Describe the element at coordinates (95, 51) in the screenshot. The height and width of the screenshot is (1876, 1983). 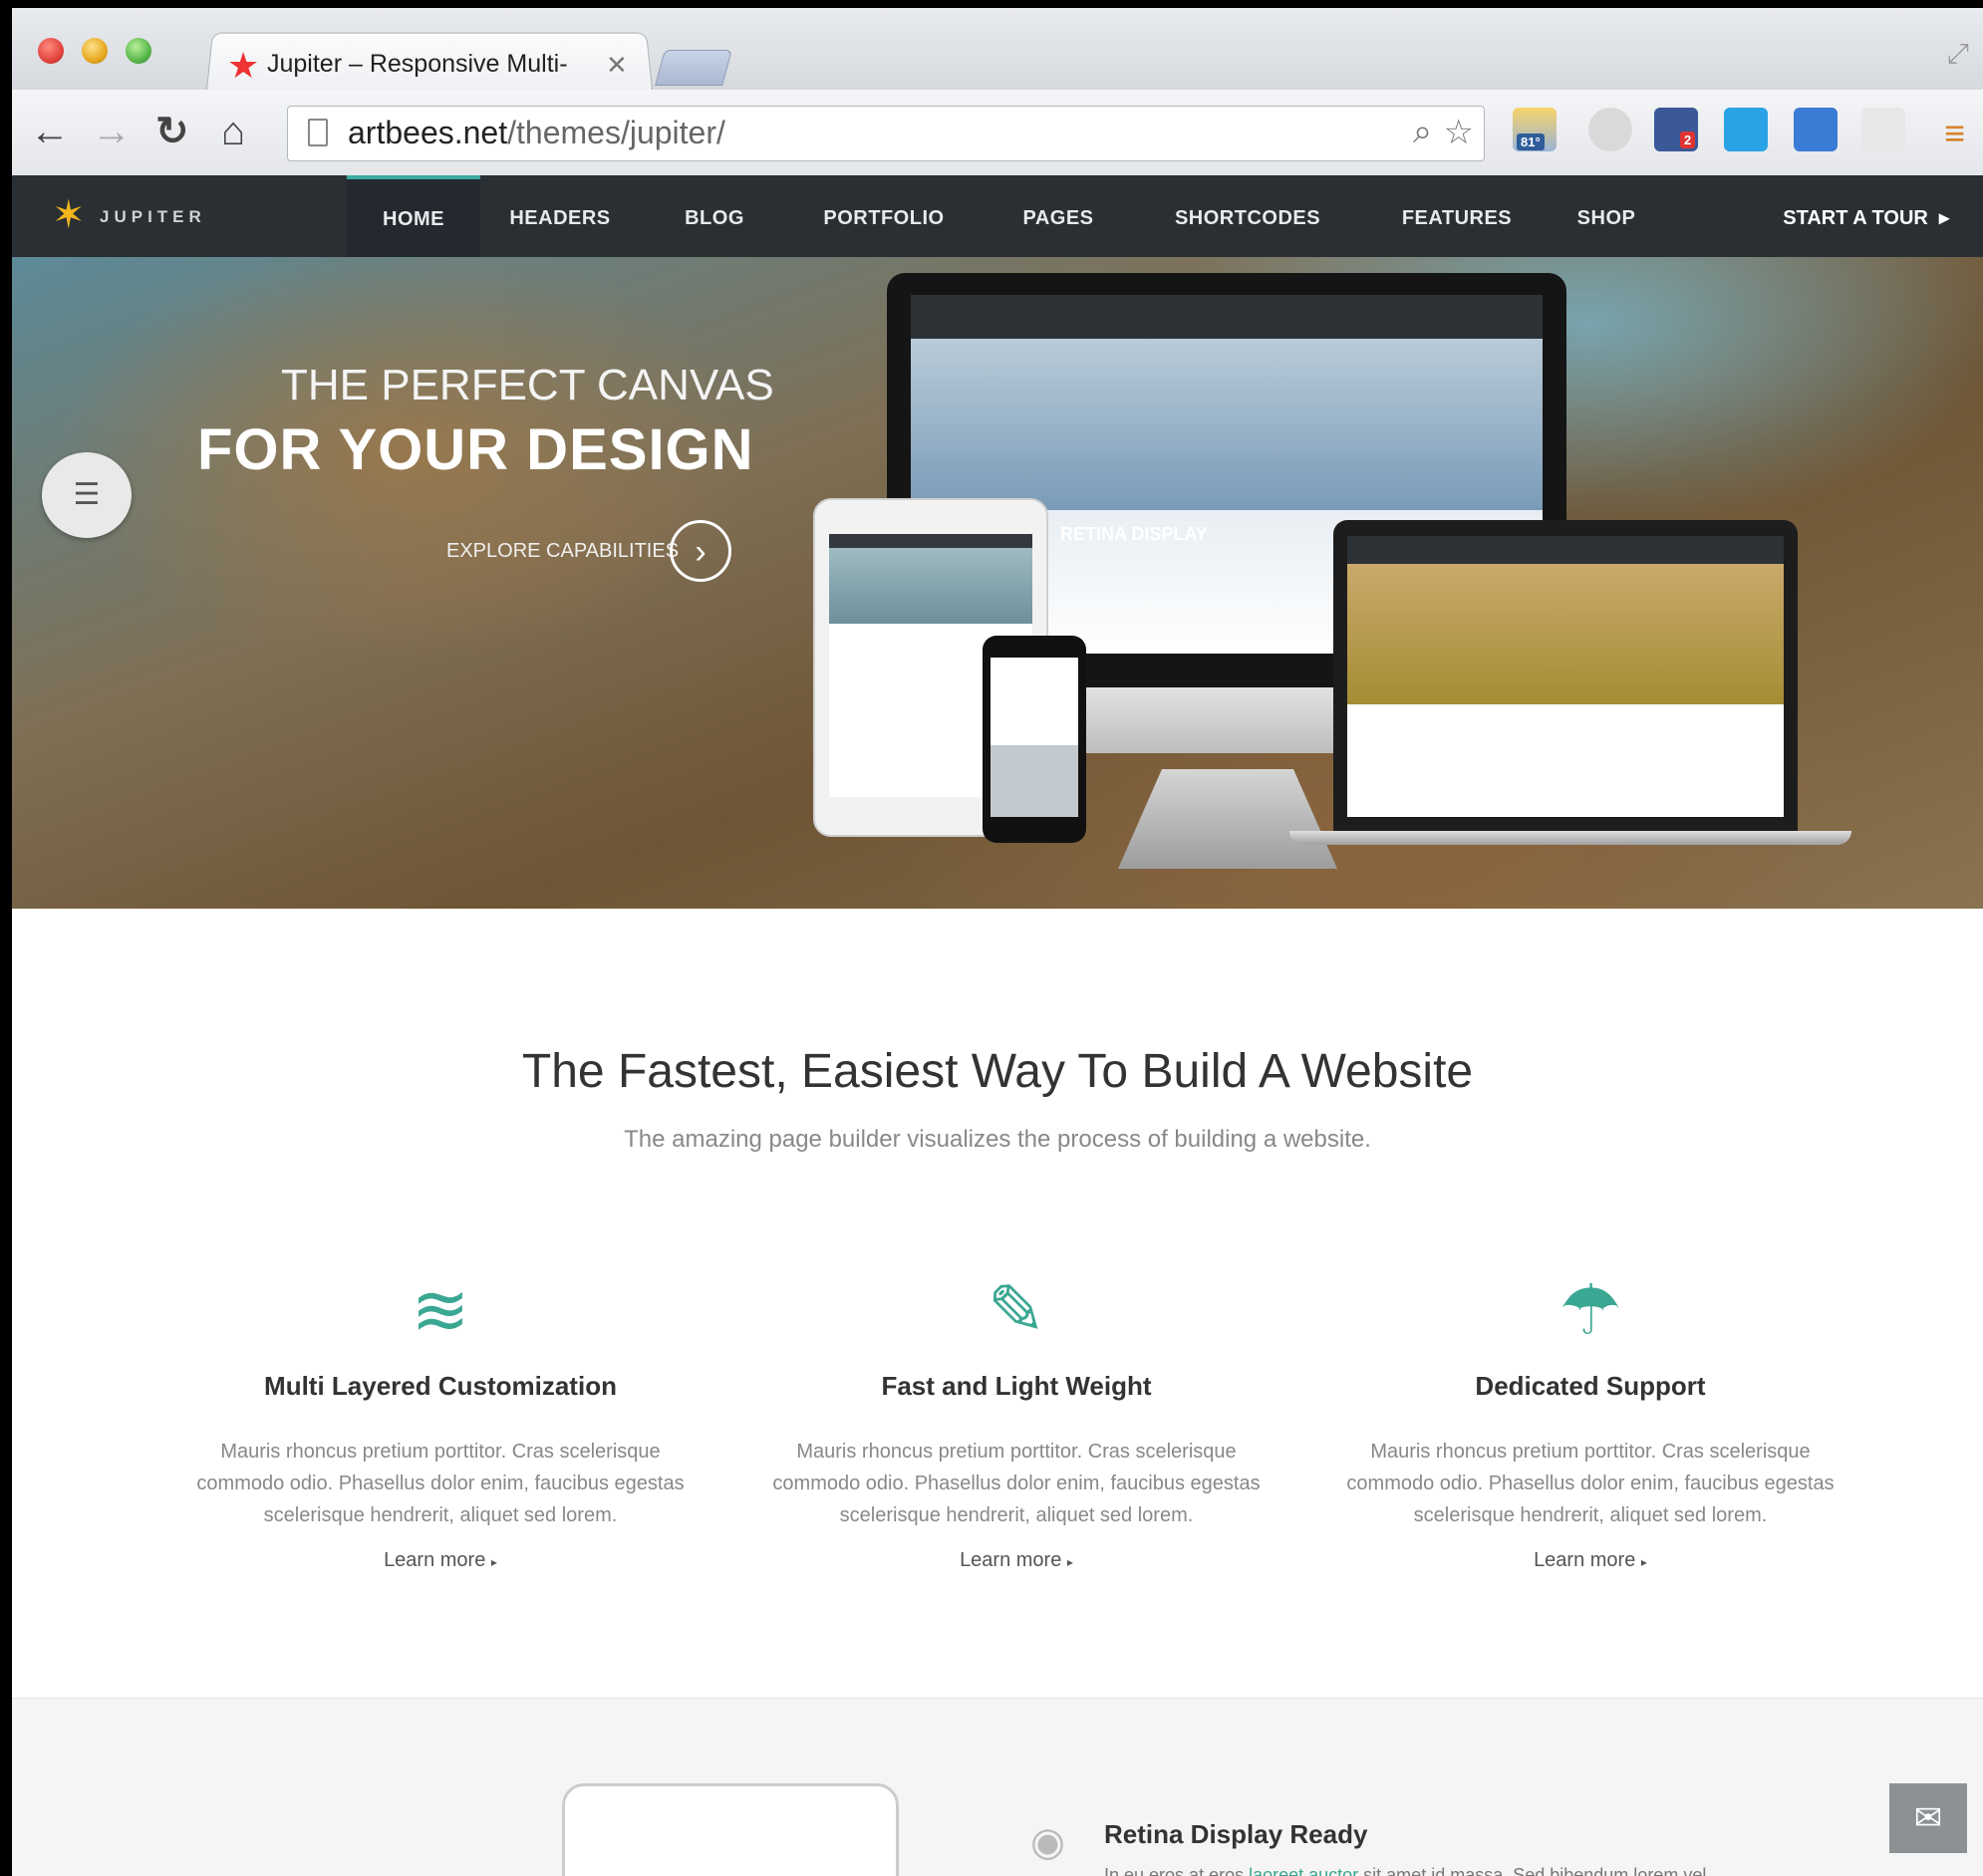
I see `minimize-window-button` at that location.